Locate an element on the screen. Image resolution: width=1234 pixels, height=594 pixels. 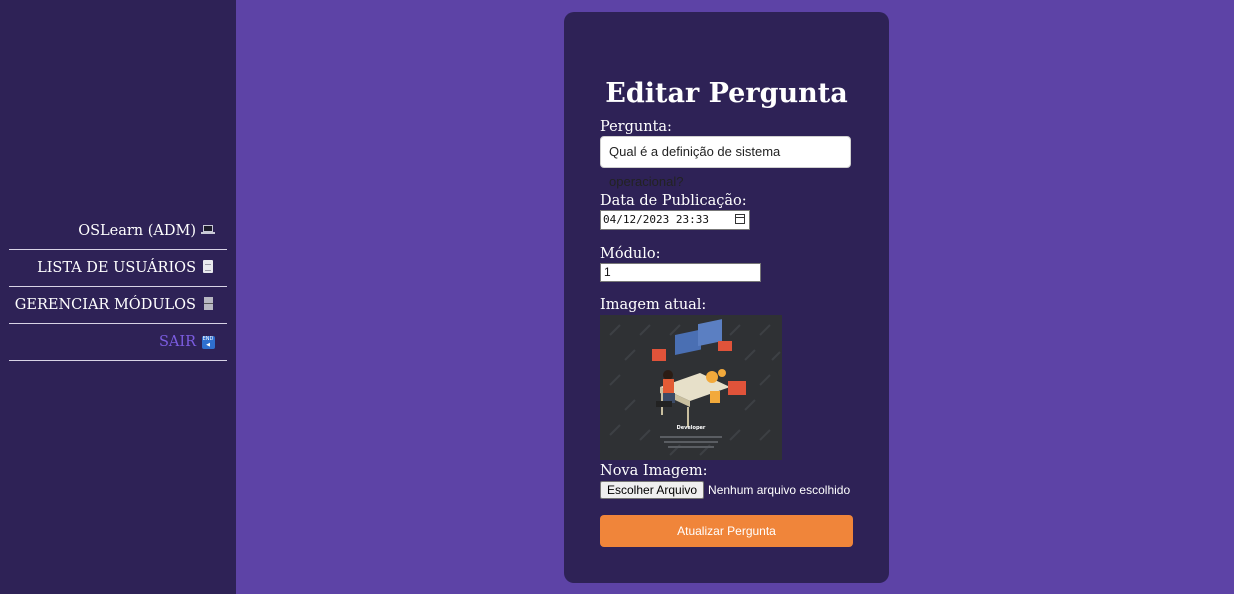
sidebar-item-lista-usuarios: LISTA DE USUÁRIOS is located at coordinates (118, 268).